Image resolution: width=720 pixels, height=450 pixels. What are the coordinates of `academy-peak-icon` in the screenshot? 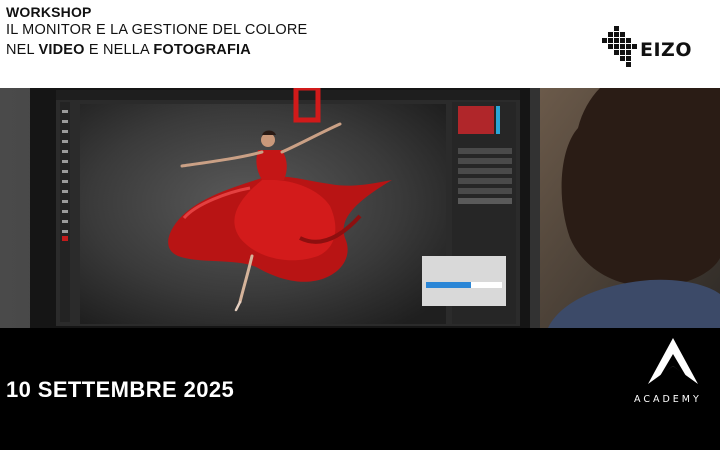 It's located at (673, 361).